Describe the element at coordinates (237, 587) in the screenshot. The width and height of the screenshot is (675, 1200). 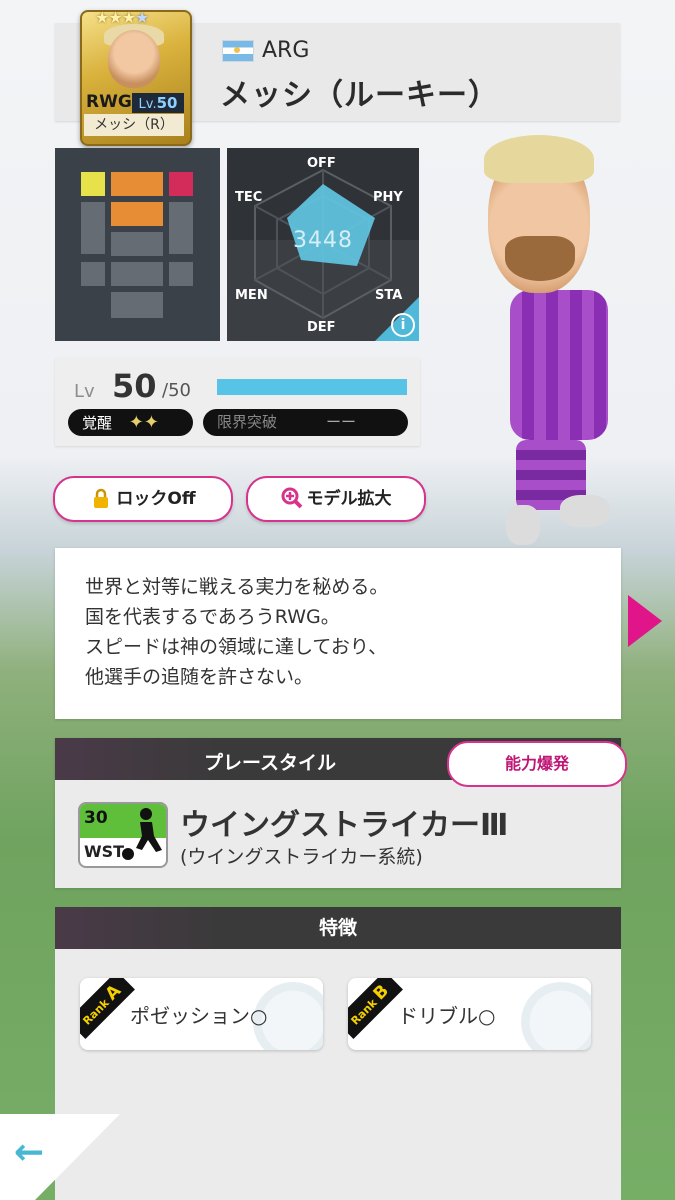
I see `description-line: 世界と対等に戦える実力を秘める。` at that location.